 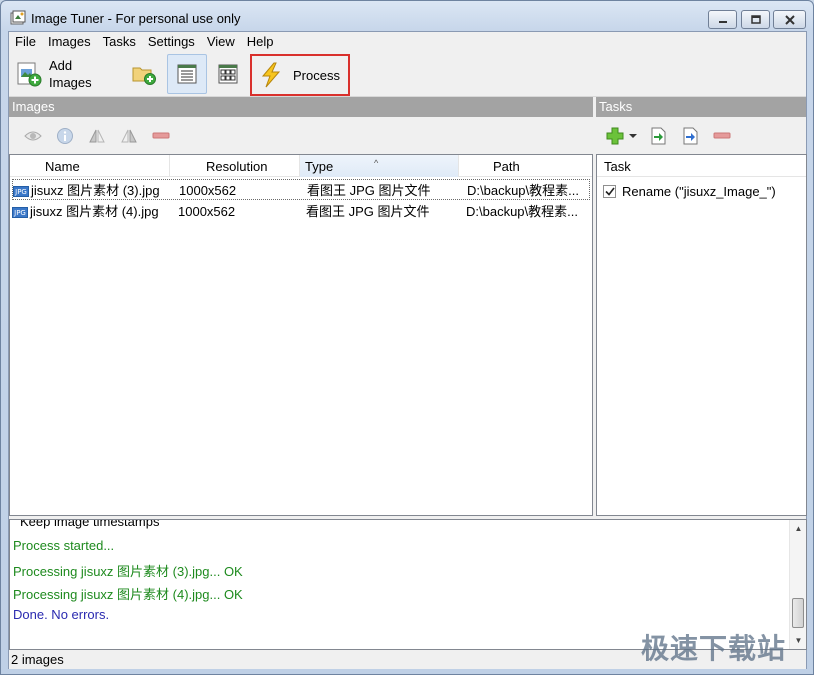 I want to click on minimize-button, so click(x=722, y=19).